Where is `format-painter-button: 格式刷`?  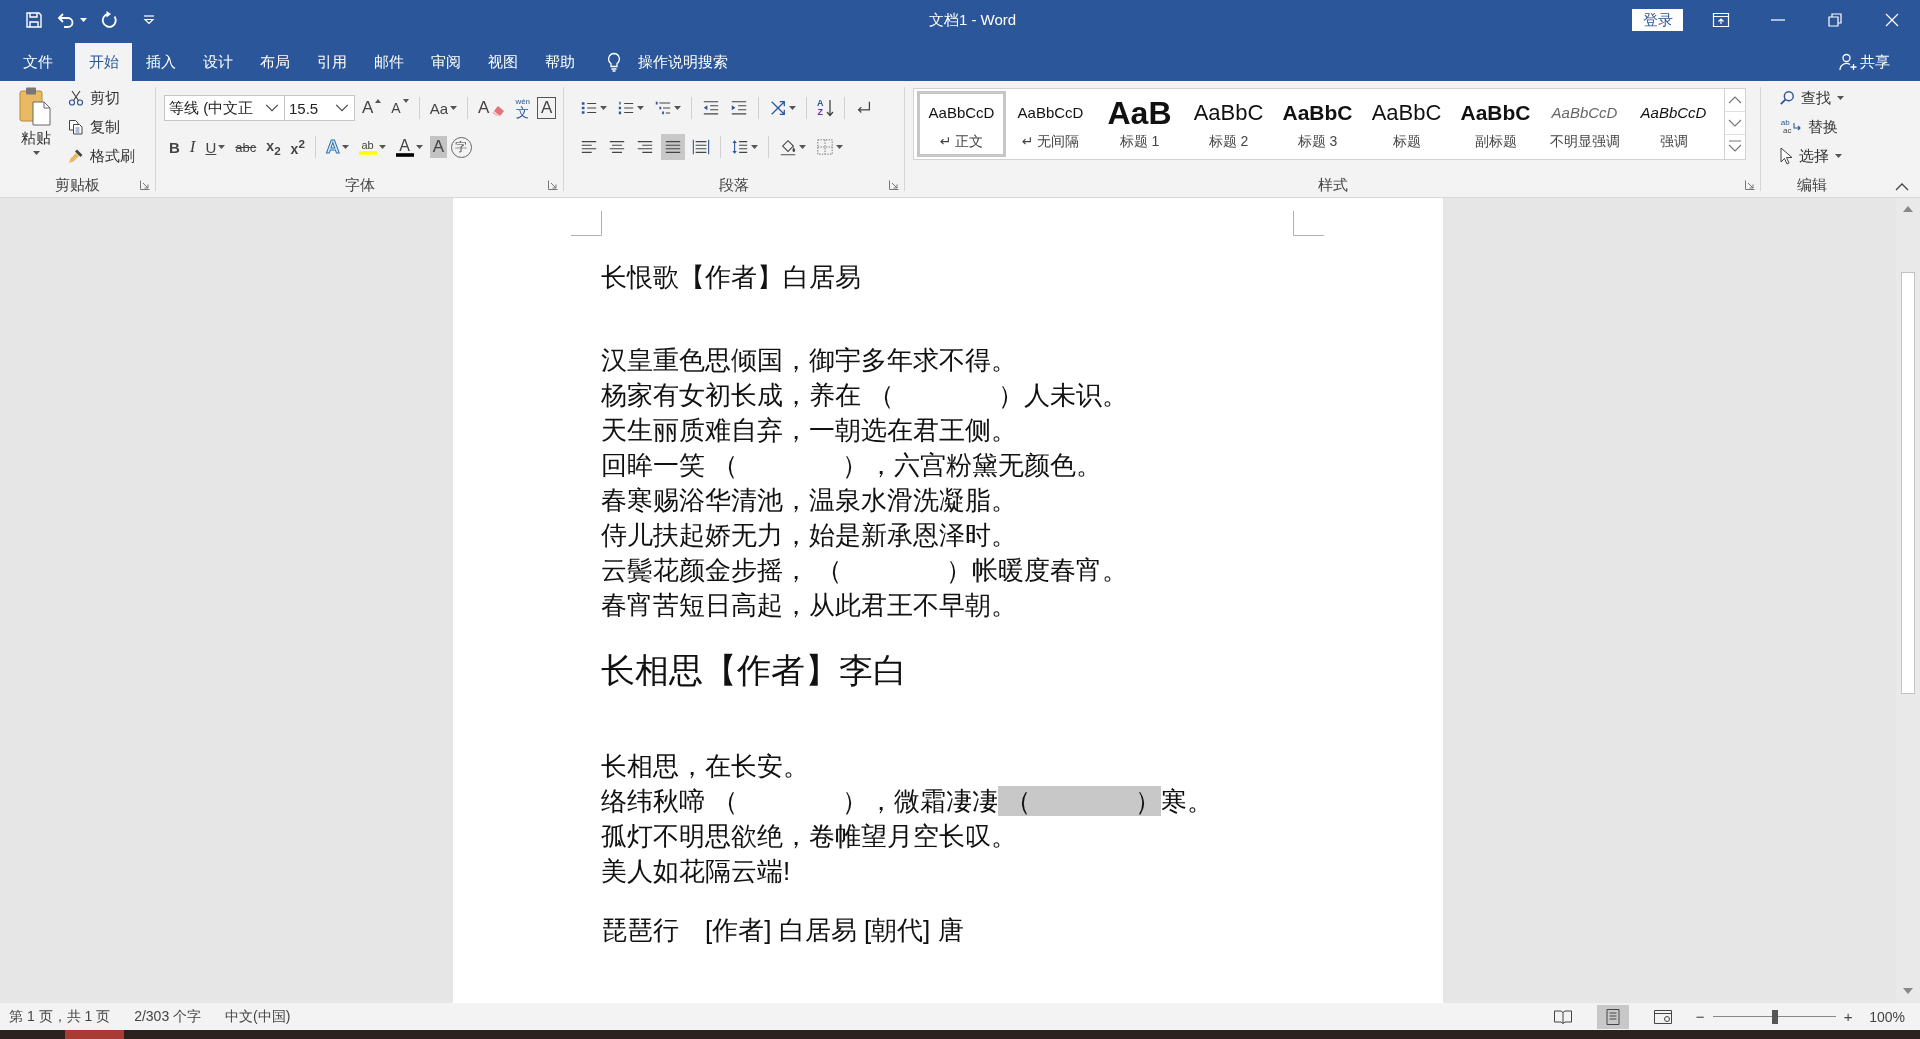 format-painter-button: 格式刷 is located at coordinates (101, 156).